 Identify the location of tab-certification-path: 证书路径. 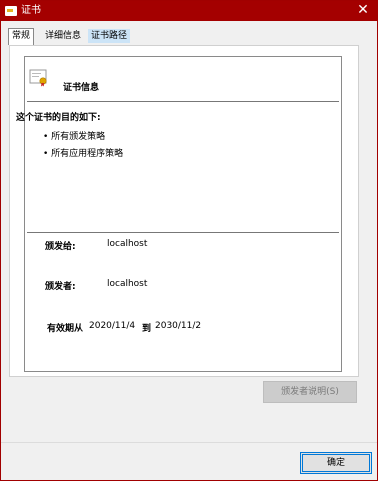
(109, 36).